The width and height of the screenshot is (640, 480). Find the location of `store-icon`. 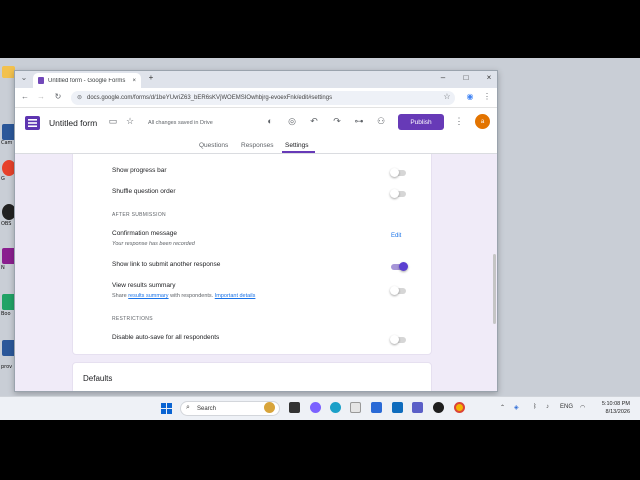

store-icon is located at coordinates (376, 407).